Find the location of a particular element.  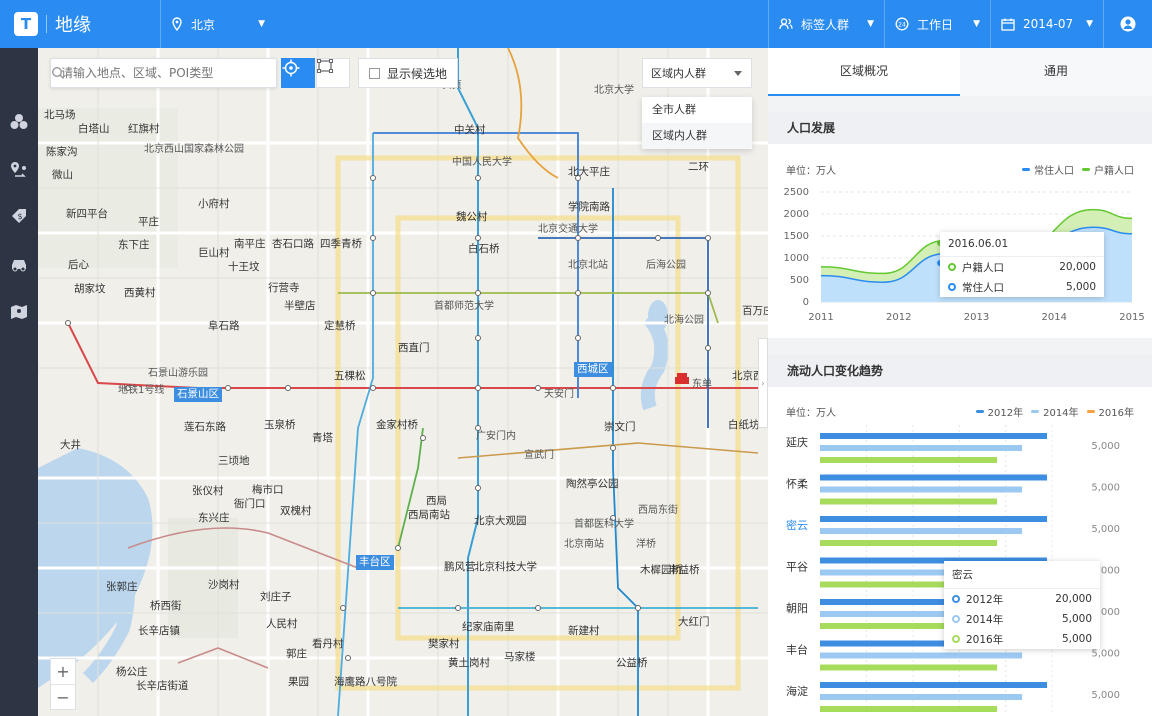

map-label: 半壁店 is located at coordinates (300, 306).